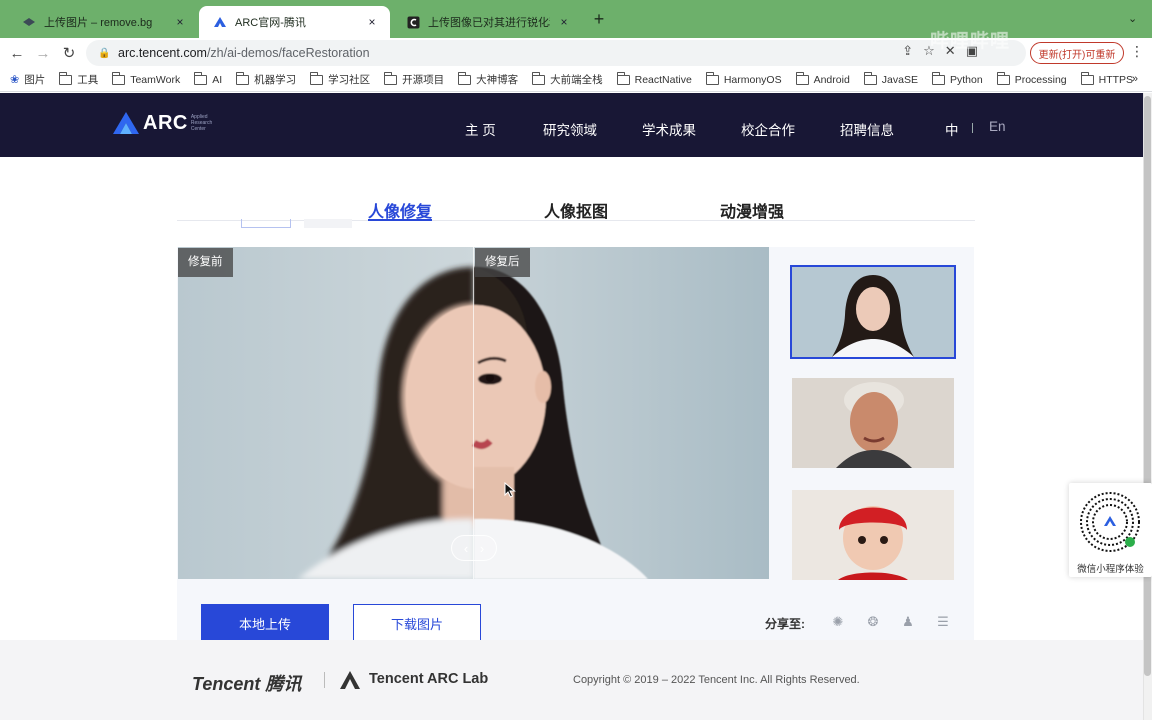 The height and width of the screenshot is (720, 1152). I want to click on bookmark-folder: Python, so click(957, 78).